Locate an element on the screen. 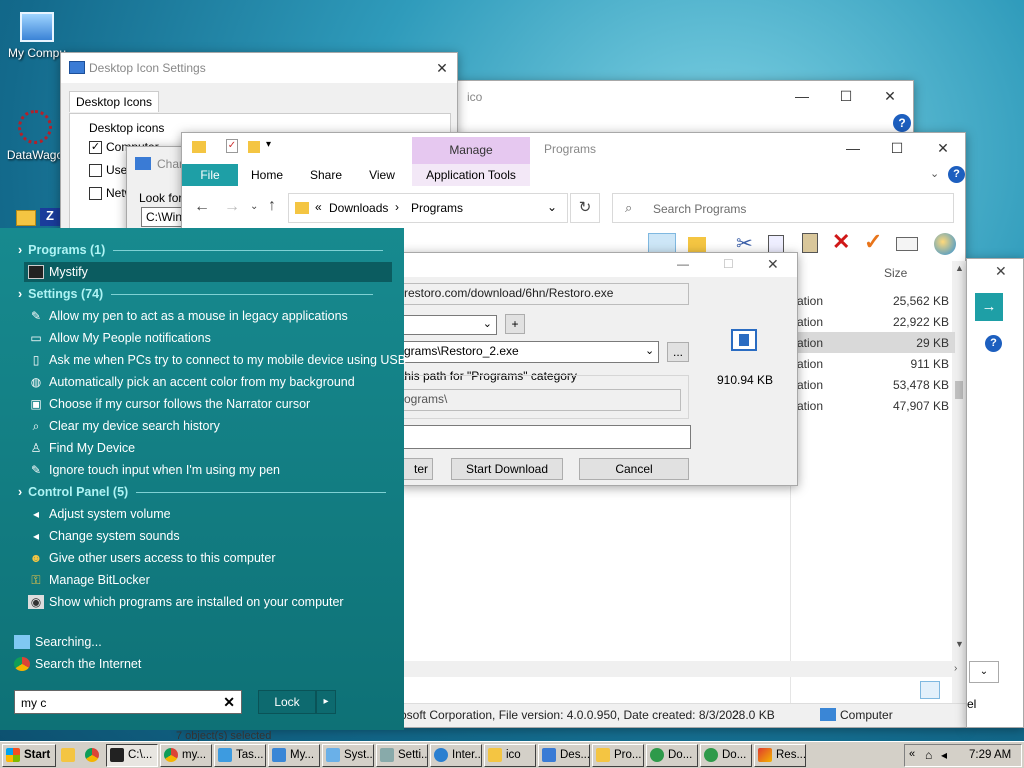 This screenshot has width=1024, height=768. horizontal-scrollbar is located at coordinates (685, 669).